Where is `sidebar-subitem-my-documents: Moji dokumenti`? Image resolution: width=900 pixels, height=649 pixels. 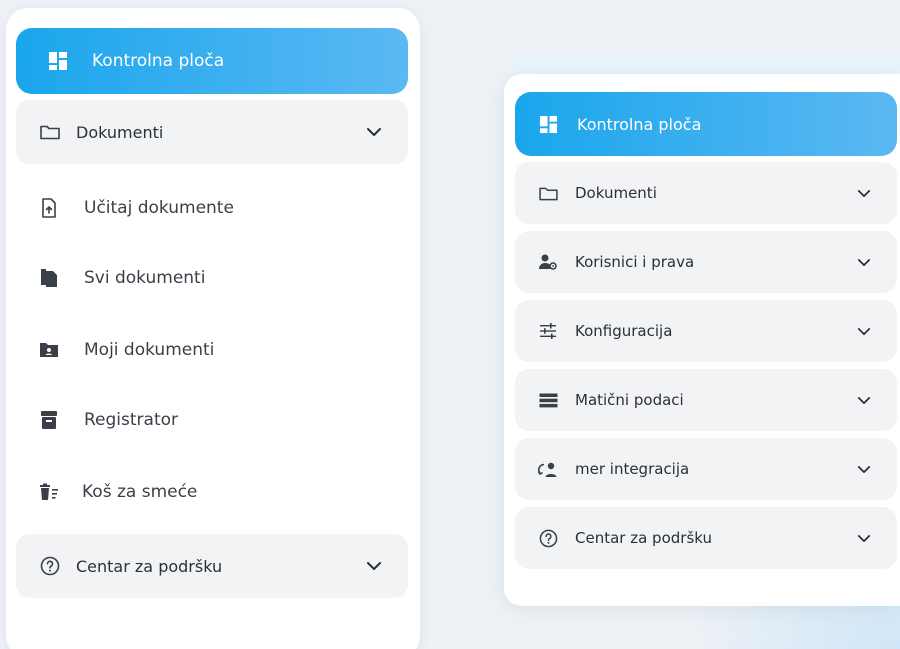 sidebar-subitem-my-documents: Moji dokumenti is located at coordinates (126, 350).